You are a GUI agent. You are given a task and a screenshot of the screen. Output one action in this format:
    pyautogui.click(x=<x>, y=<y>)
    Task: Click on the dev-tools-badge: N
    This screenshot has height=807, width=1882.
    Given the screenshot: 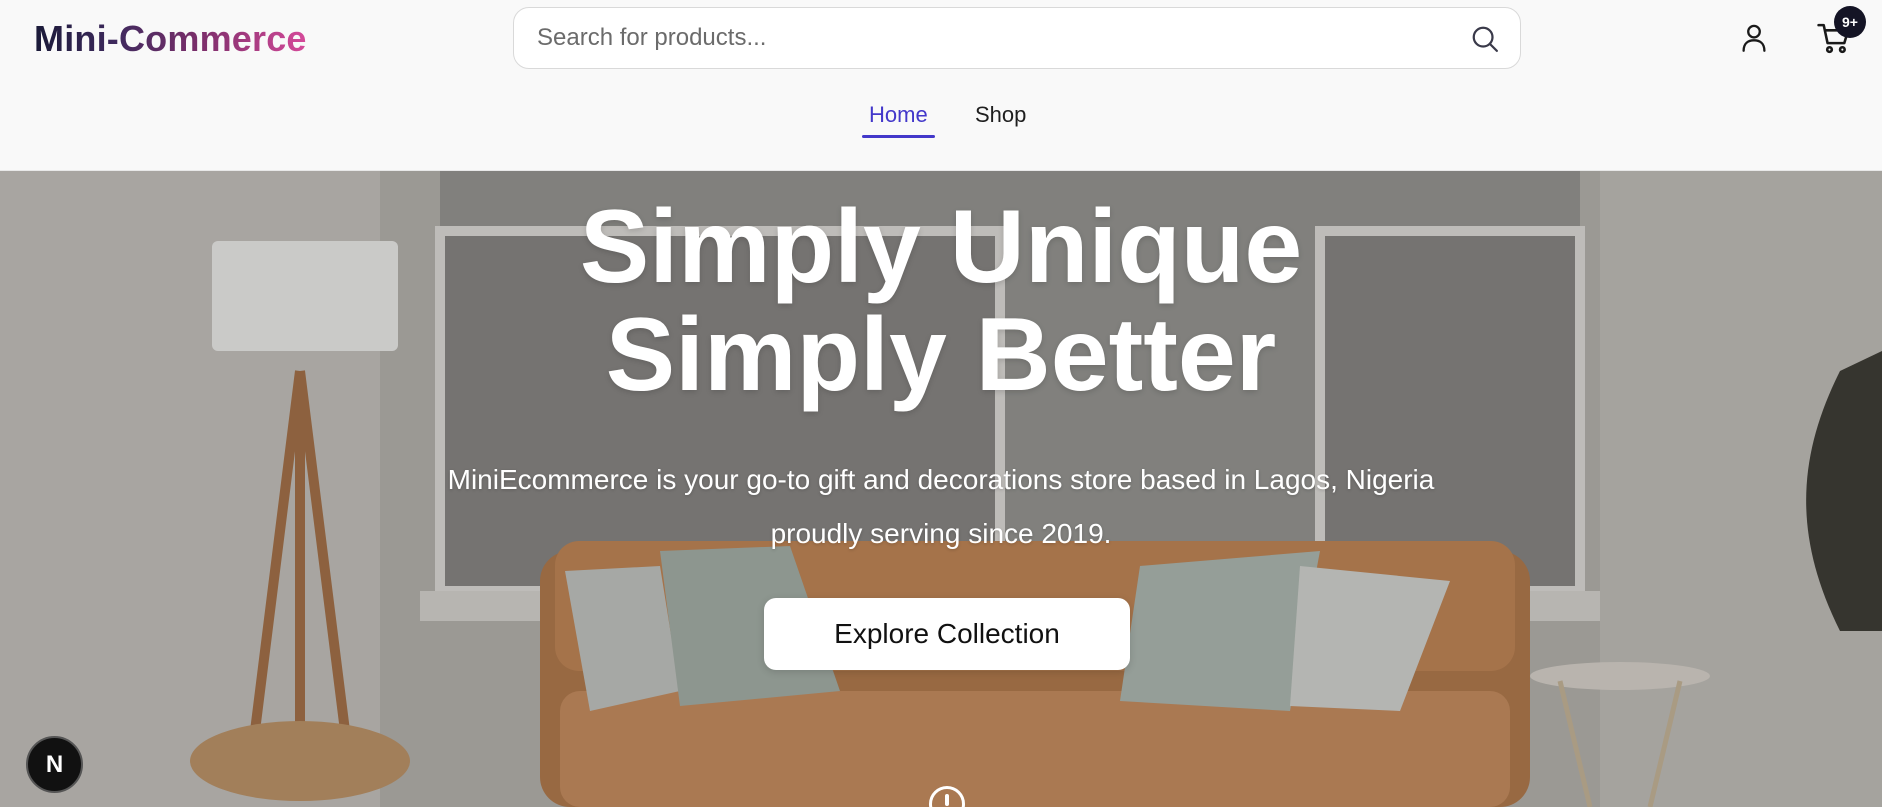 What is the action you would take?
    pyautogui.click(x=54, y=764)
    